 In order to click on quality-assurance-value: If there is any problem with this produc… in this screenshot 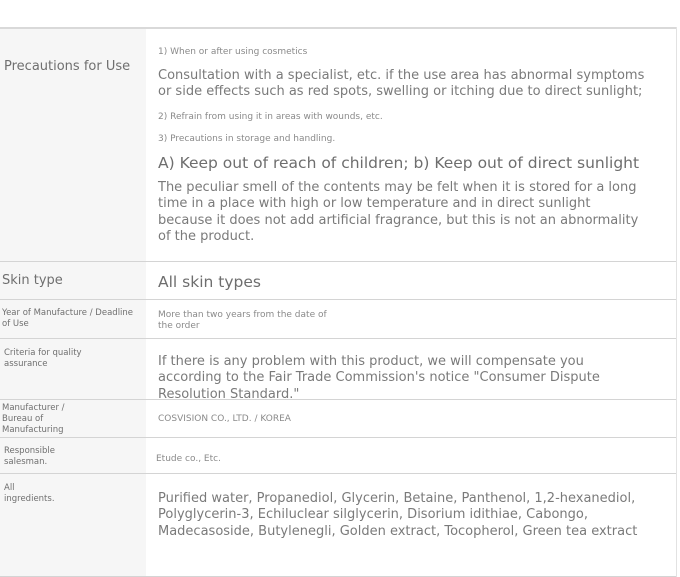, I will do `click(379, 378)`.